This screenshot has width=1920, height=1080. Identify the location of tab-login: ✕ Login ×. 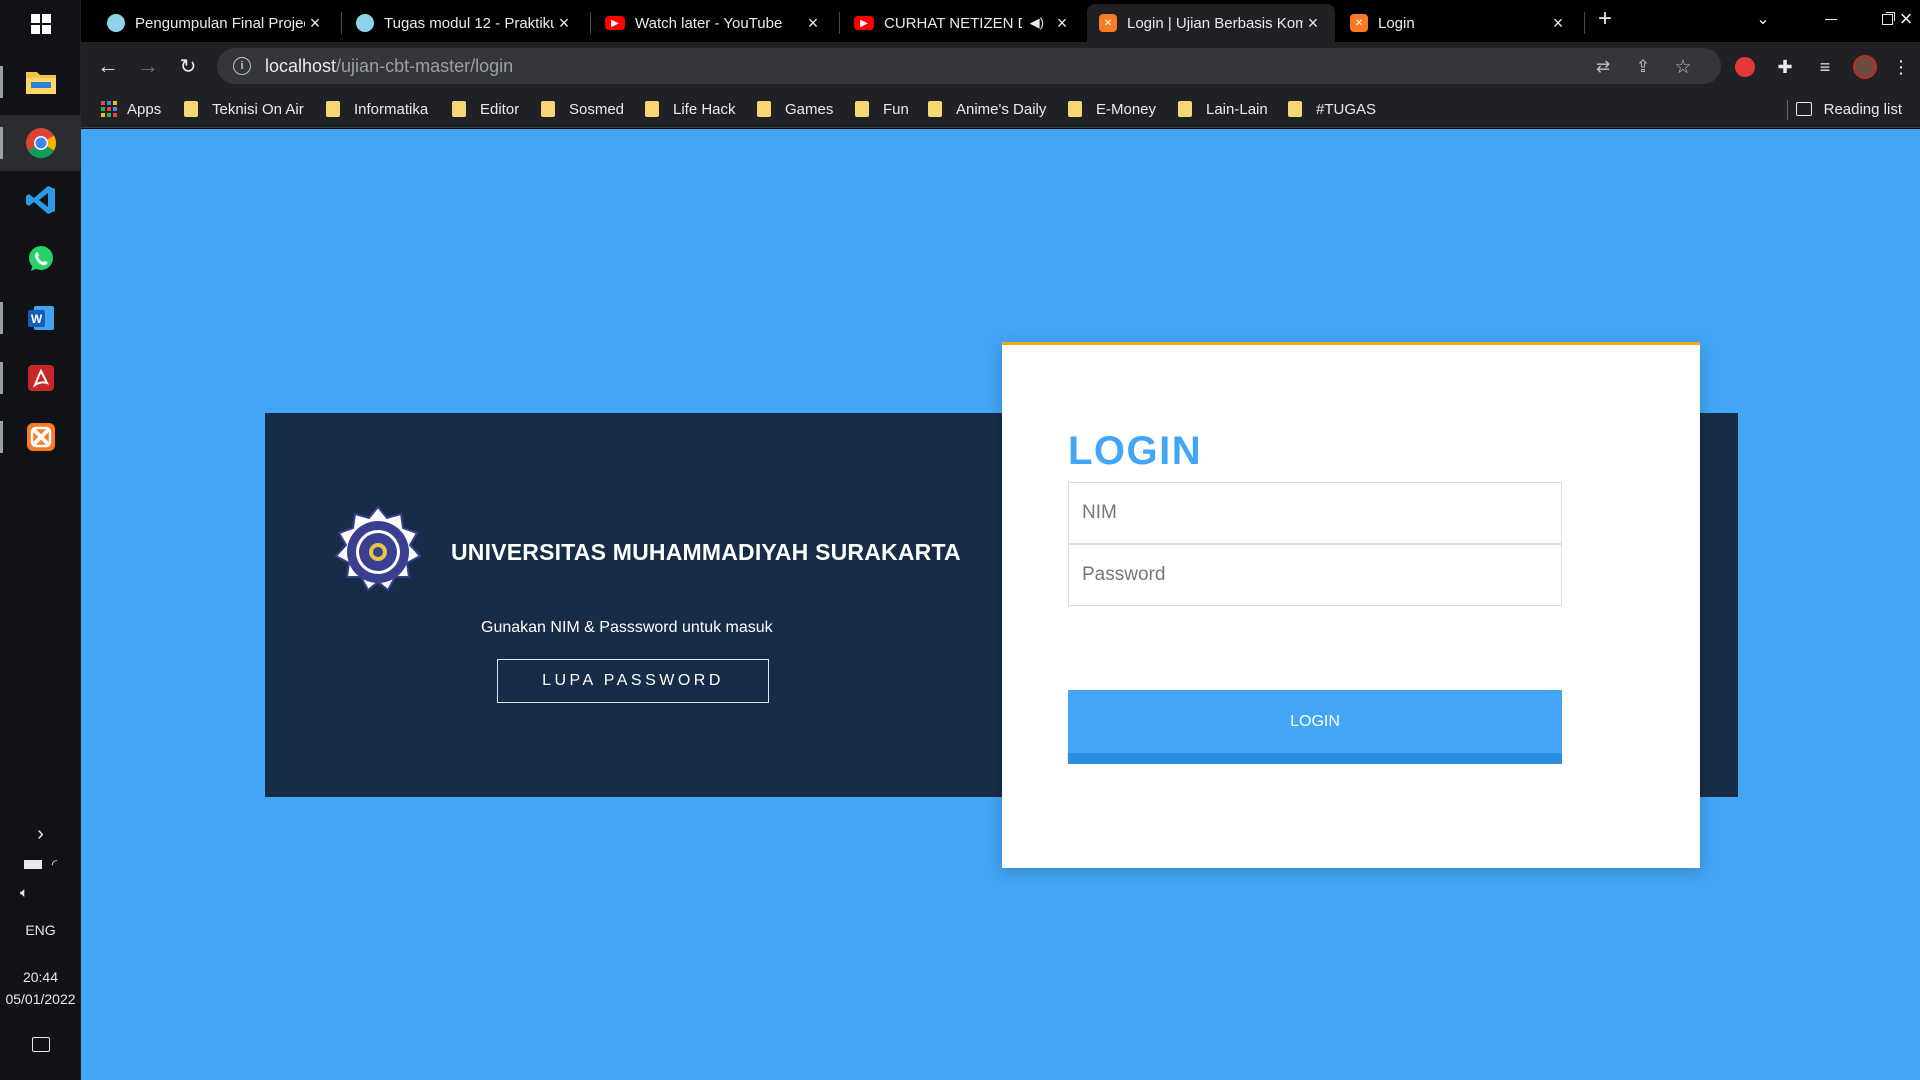
(1459, 23).